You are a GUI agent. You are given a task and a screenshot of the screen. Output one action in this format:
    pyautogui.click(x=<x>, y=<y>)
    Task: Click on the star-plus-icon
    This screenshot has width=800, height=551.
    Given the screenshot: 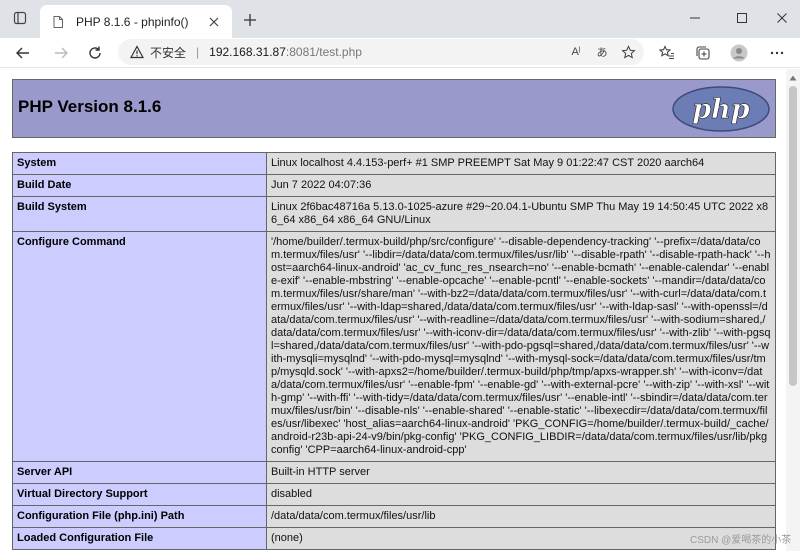 What is the action you would take?
    pyautogui.click(x=628, y=51)
    